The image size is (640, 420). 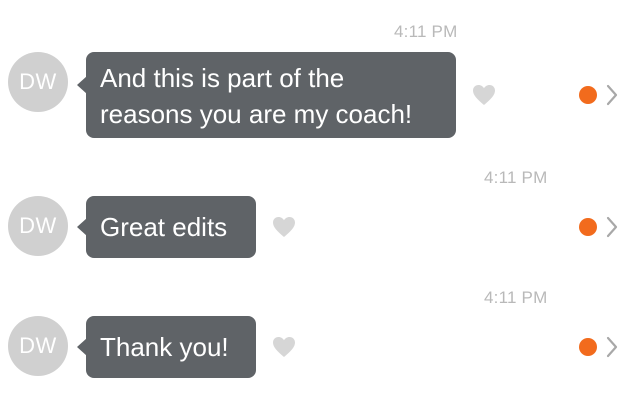 What do you see at coordinates (256, 114) in the screenshot?
I see `message-text-line: reasons you are my coach!` at bounding box center [256, 114].